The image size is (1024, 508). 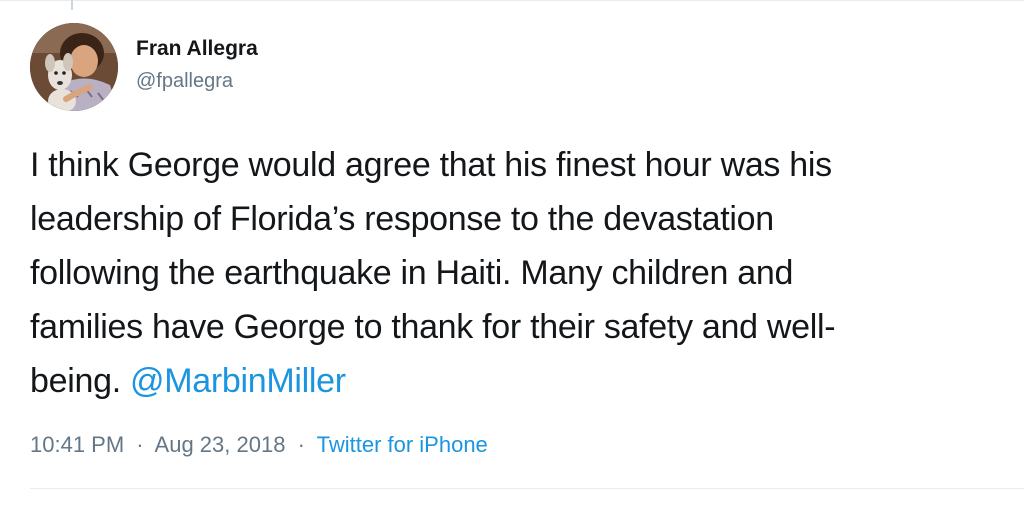 I want to click on profile-photo-icon, so click(x=74, y=67).